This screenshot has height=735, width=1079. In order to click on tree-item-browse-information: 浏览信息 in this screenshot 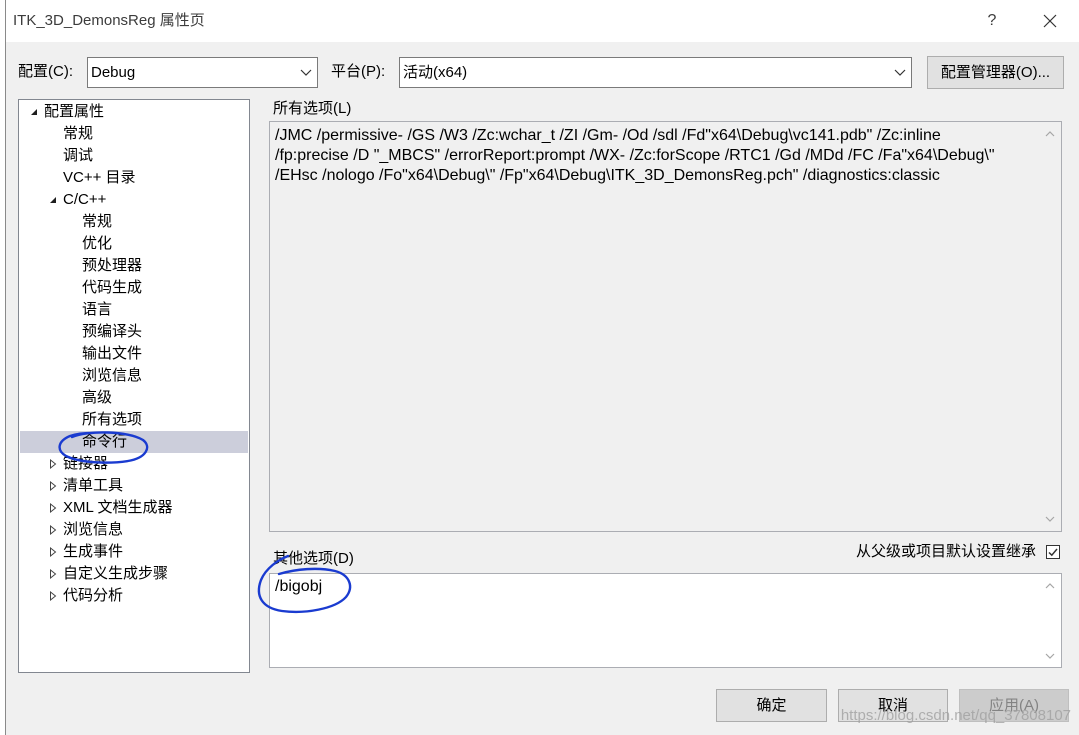, I will do `click(134, 530)`.